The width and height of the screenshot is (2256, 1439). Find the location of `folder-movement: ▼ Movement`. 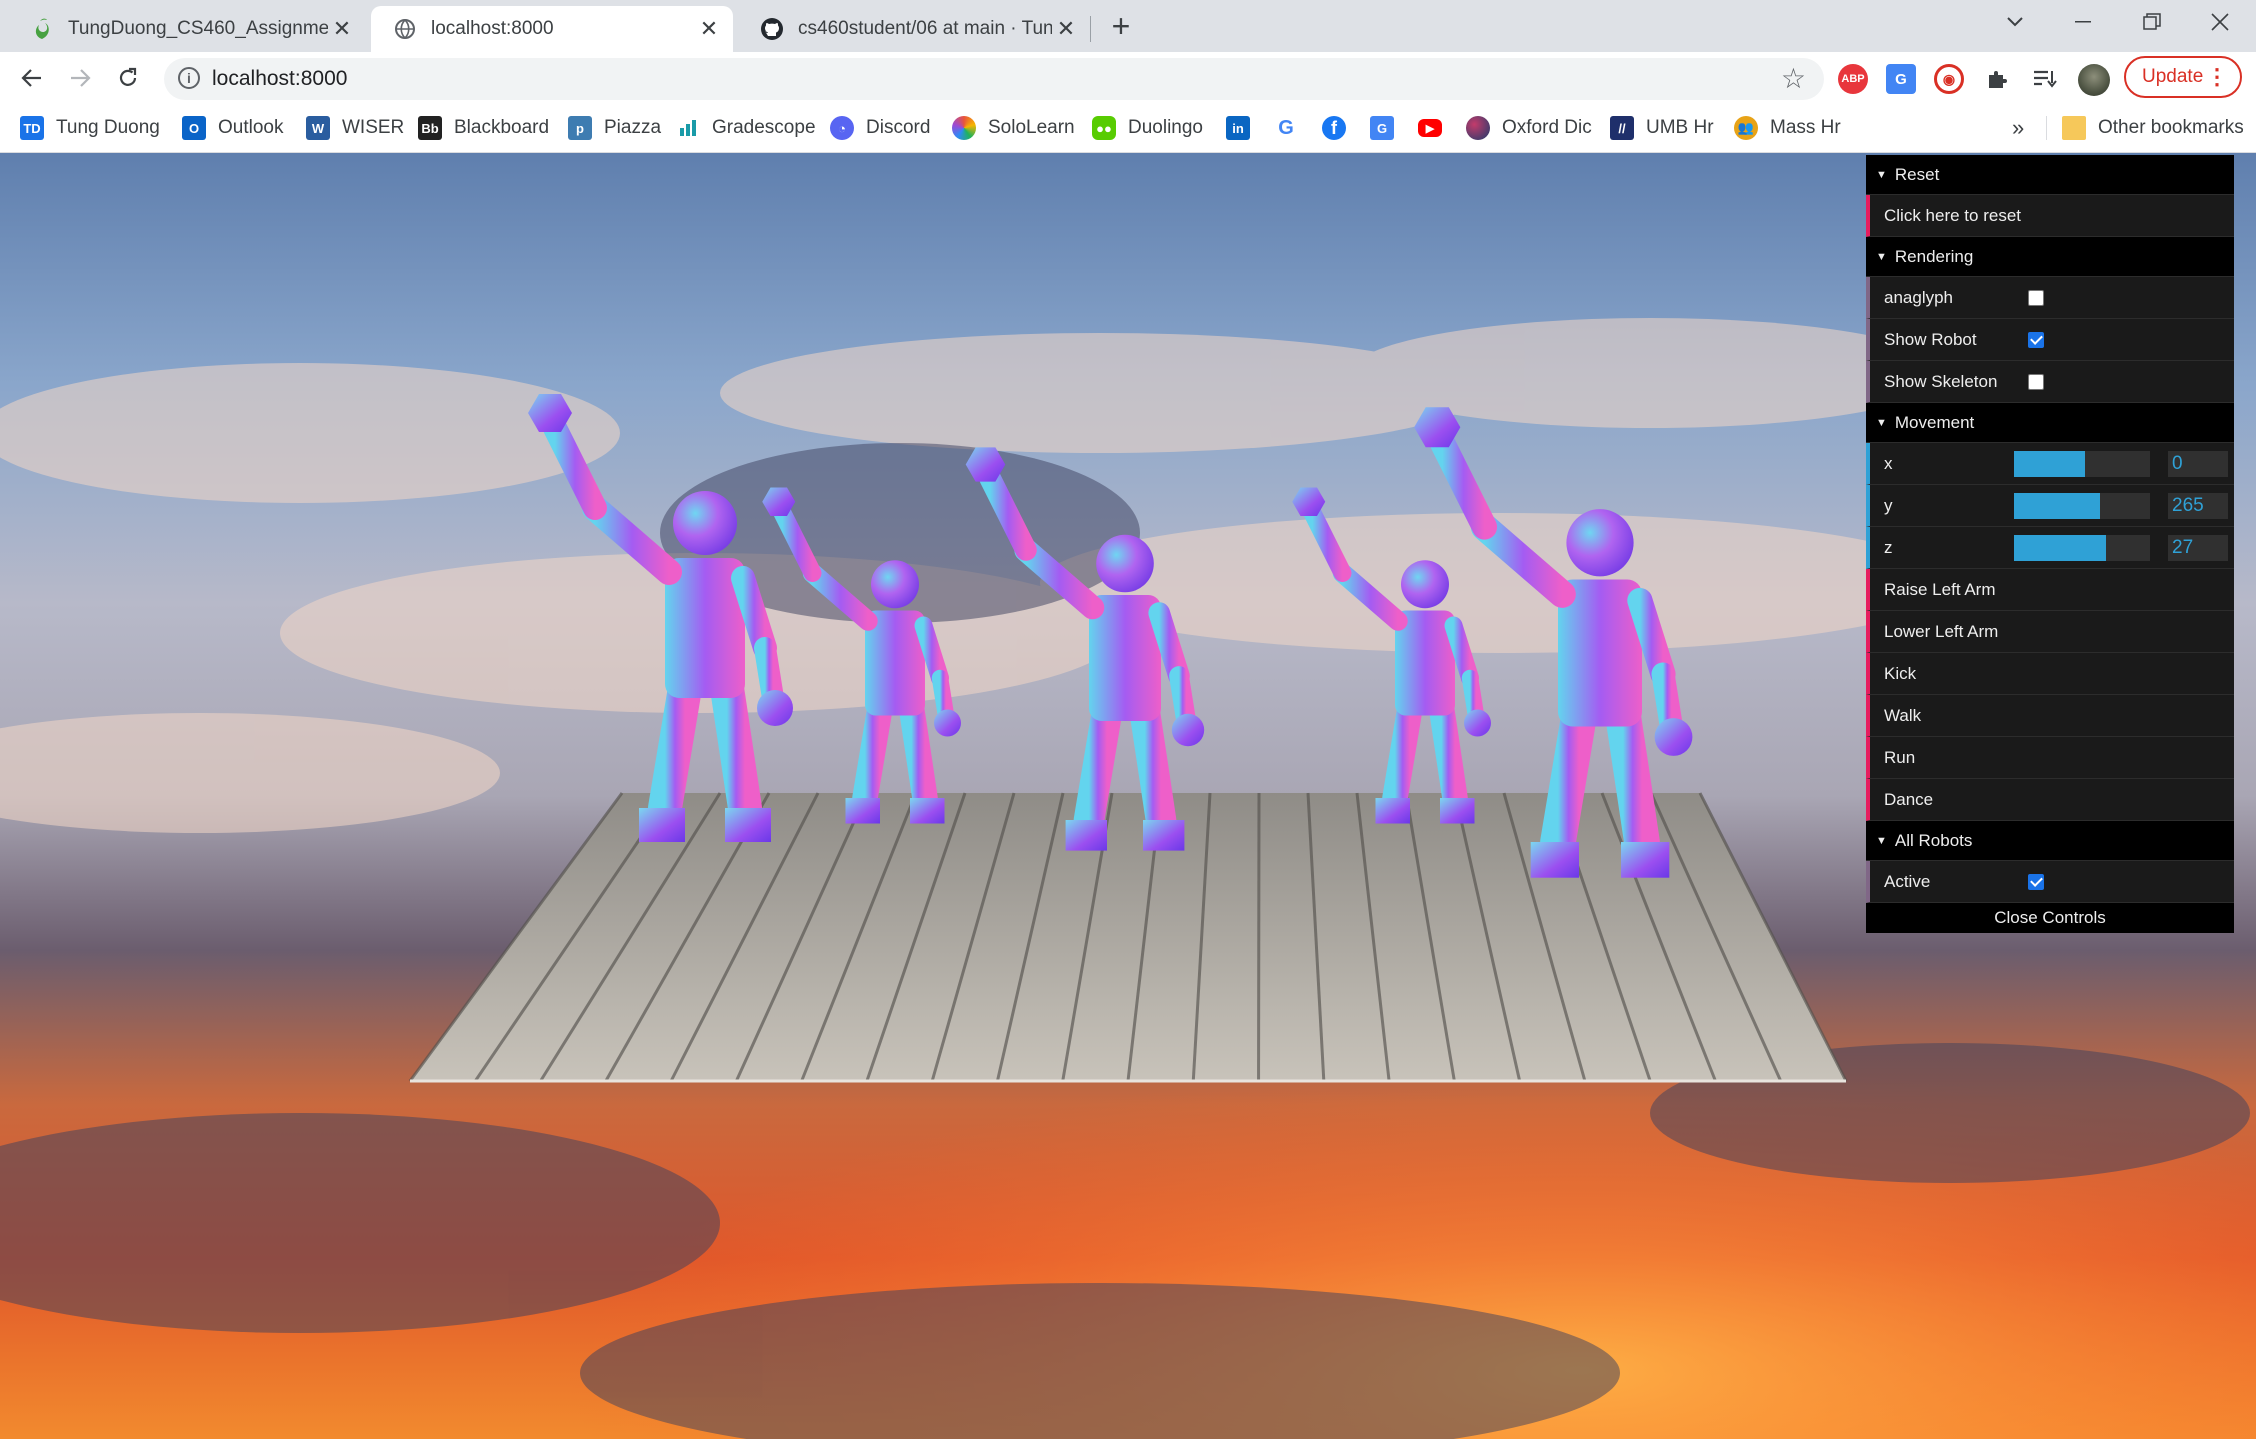

folder-movement: ▼ Movement is located at coordinates (2050, 423).